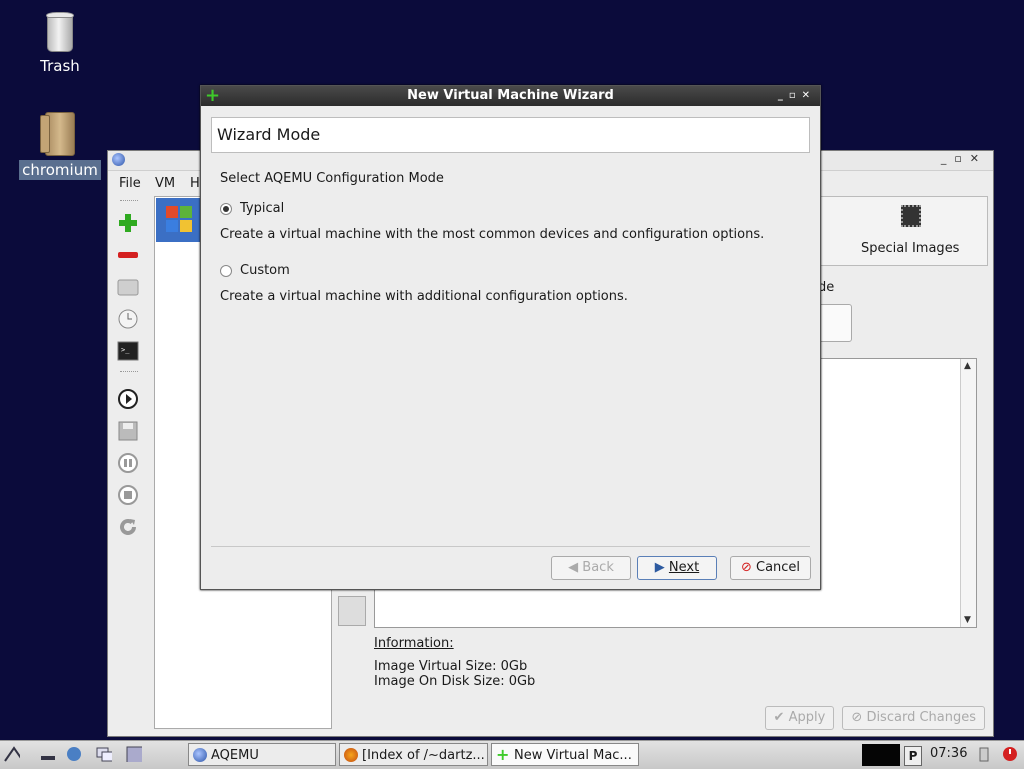  Describe the element at coordinates (262, 208) in the screenshot. I see `typical-label: Typical` at that location.